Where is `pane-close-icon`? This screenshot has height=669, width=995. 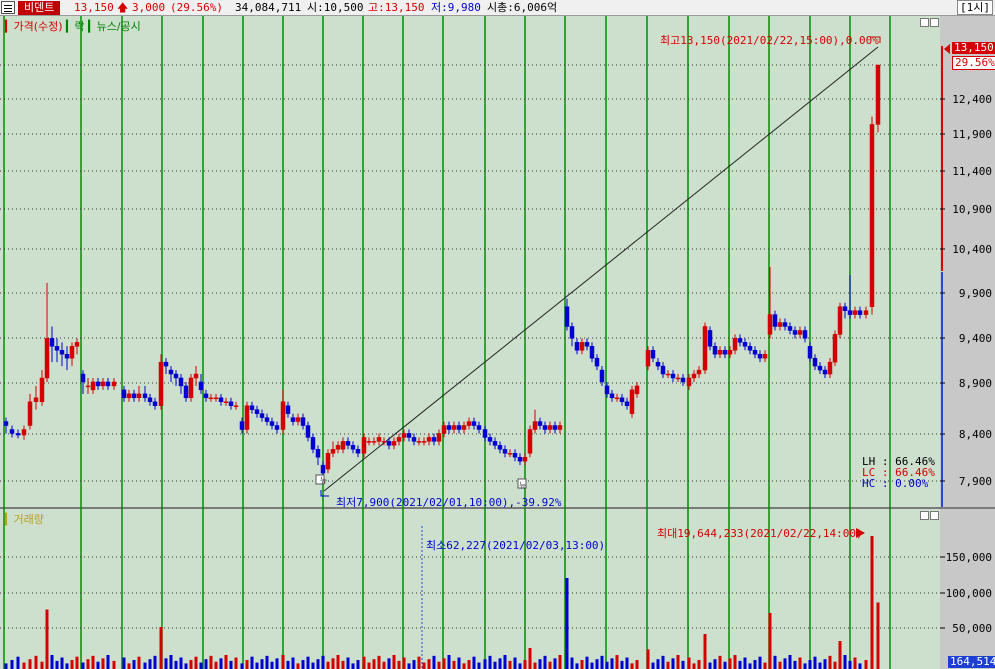
pane-close-icon is located at coordinates (934, 22).